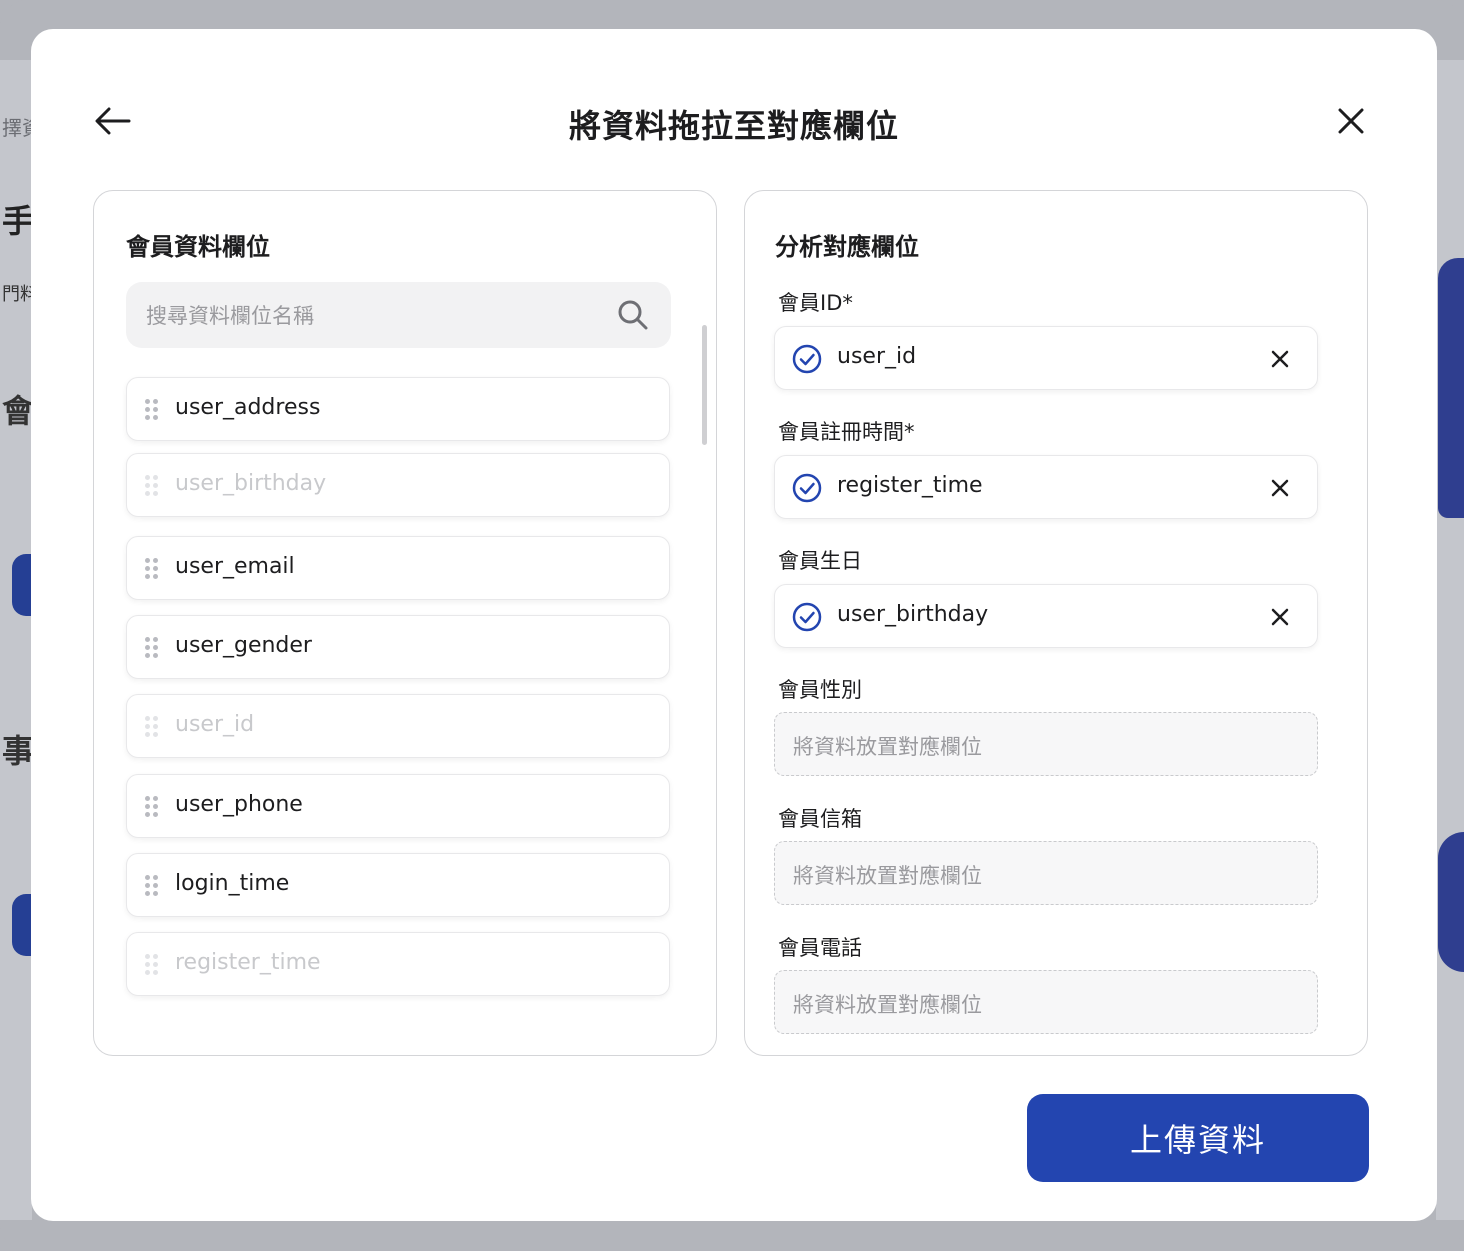  What do you see at coordinates (398, 964) in the screenshot?
I see `source-field-item: register_time` at bounding box center [398, 964].